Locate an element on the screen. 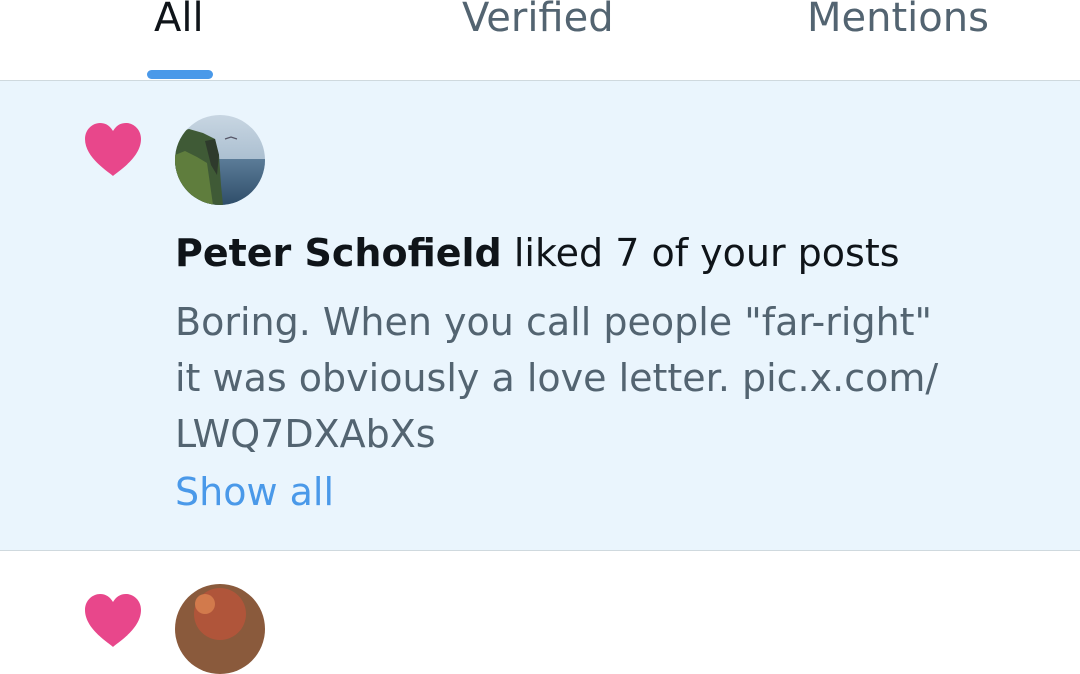 Image resolution: width=1080 pixels, height=674 pixels. user-name: Peter Schofield is located at coordinates (338, 253).